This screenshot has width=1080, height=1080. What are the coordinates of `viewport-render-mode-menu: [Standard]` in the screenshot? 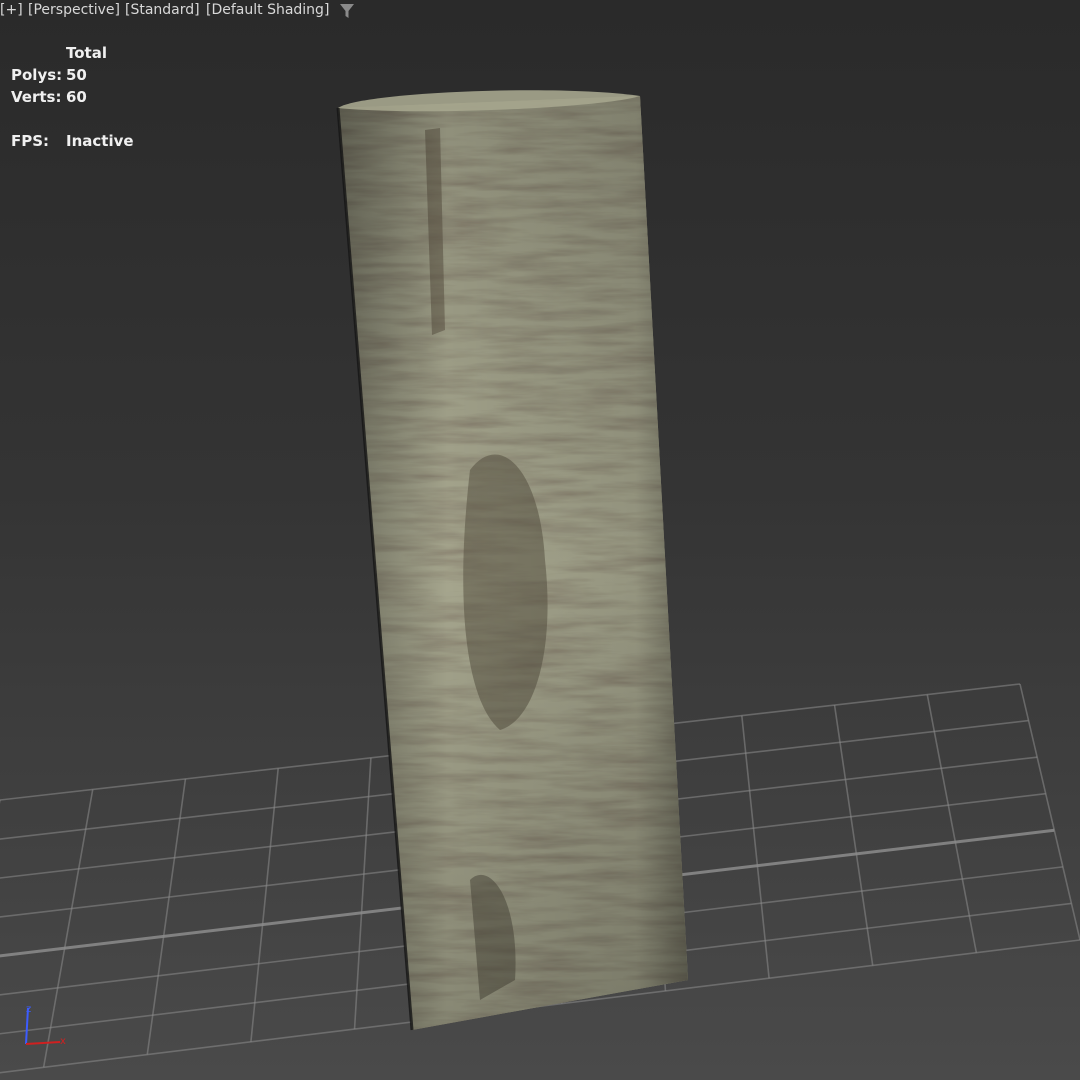 It's located at (162, 10).